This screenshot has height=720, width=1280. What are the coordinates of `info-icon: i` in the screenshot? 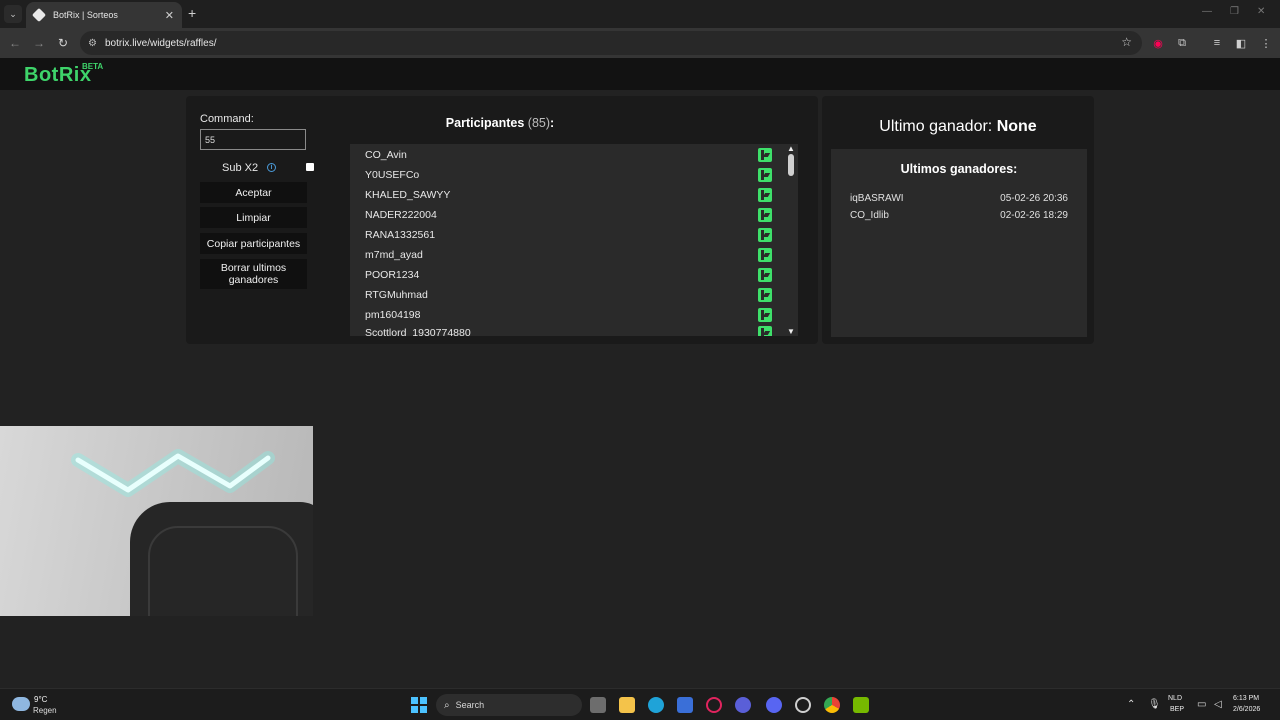 It's located at (271, 167).